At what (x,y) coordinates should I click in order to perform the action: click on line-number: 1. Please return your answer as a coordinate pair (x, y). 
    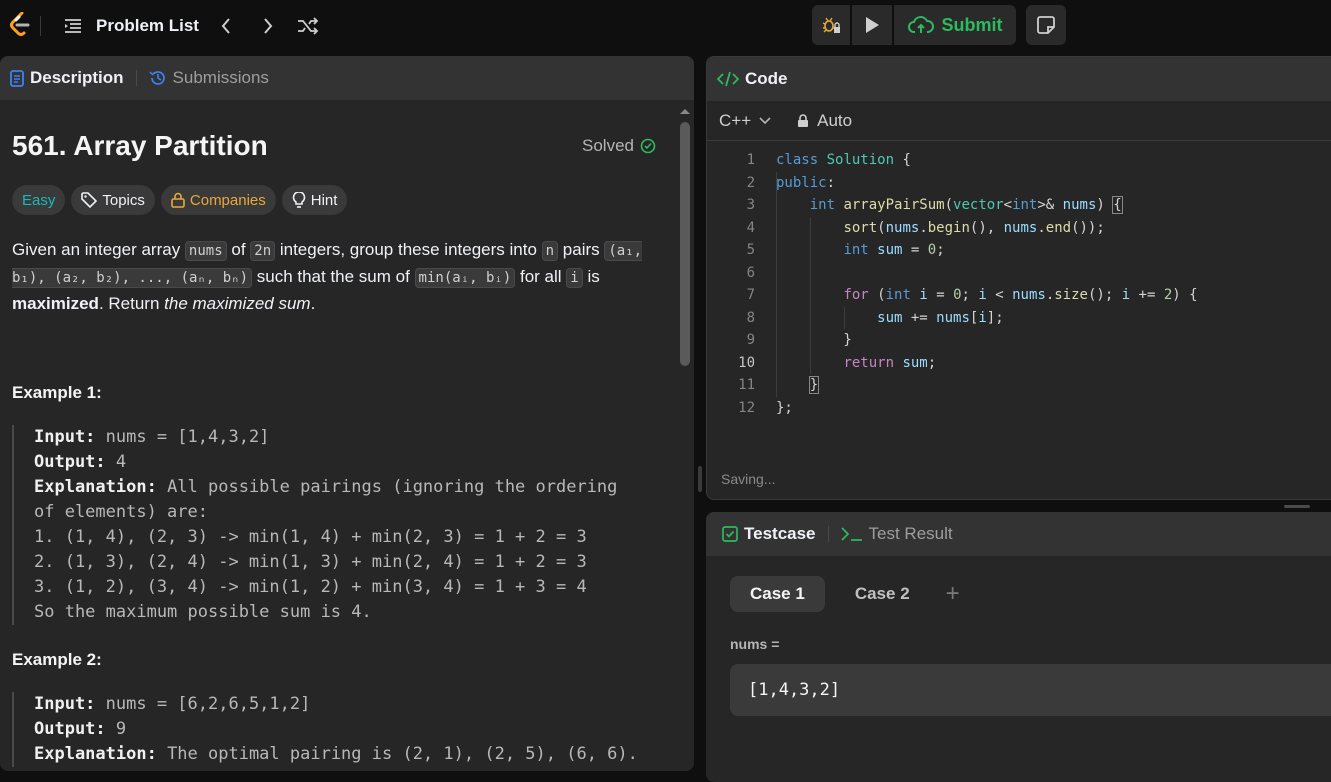
    Looking at the image, I should click on (750, 160).